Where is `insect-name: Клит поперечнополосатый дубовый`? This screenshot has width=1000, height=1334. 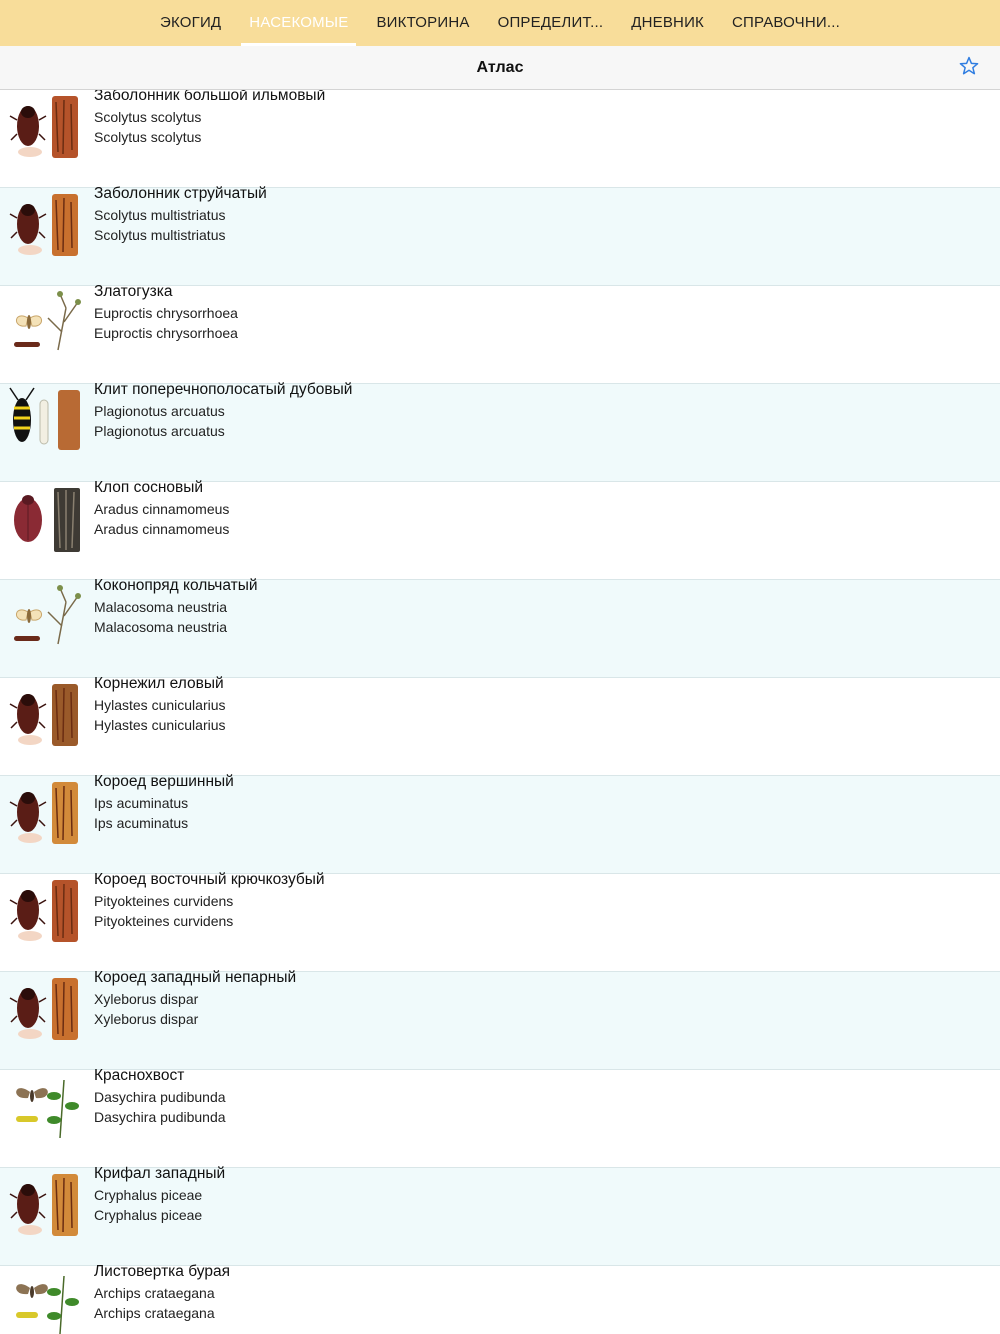 insect-name: Клит поперечнополосатый дубовый is located at coordinates (223, 389).